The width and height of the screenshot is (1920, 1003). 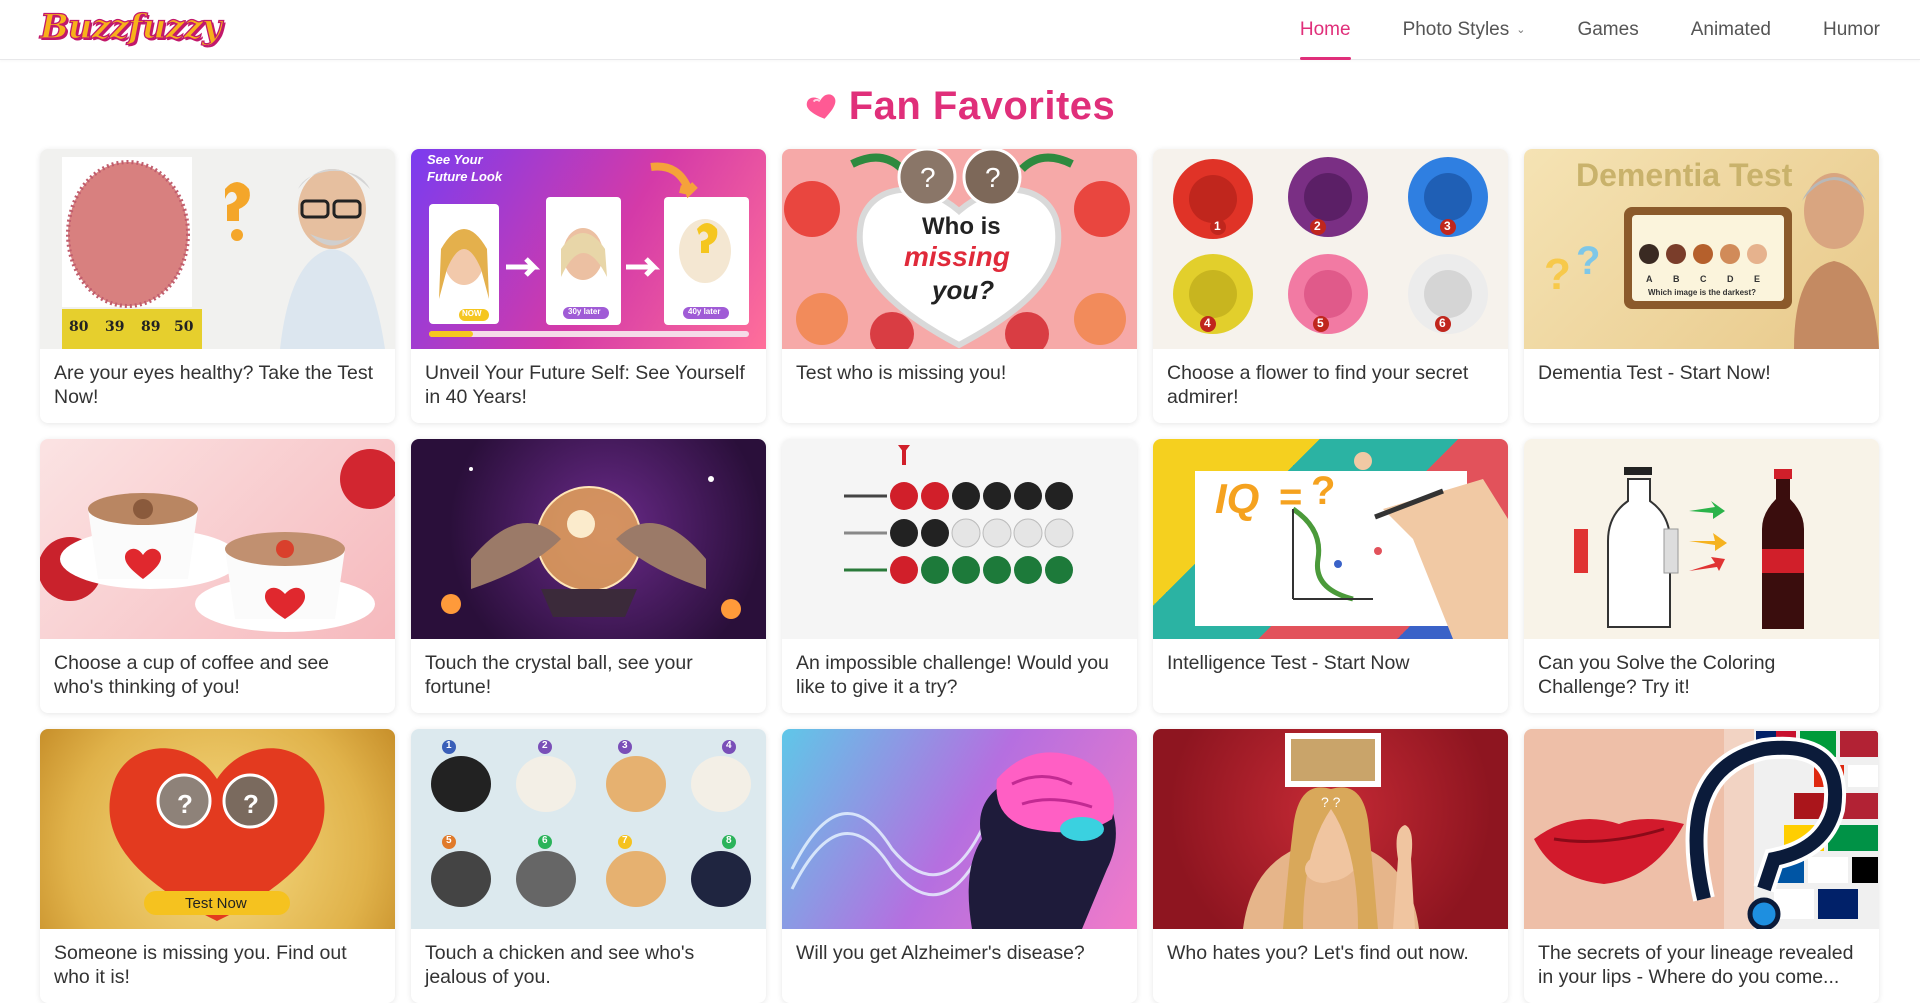 What do you see at coordinates (729, 745) in the screenshot?
I see `chicken-number: 4` at bounding box center [729, 745].